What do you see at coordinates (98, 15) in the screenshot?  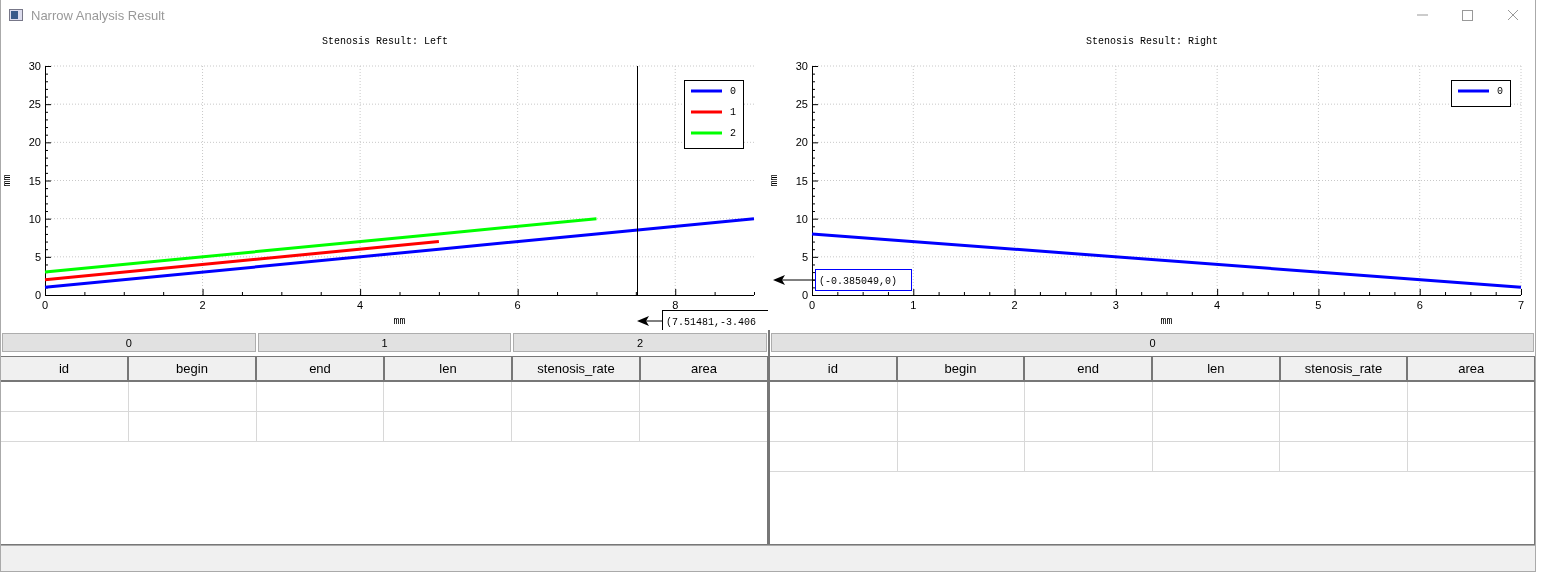 I see `window-title: Narrow Analysis Result` at bounding box center [98, 15].